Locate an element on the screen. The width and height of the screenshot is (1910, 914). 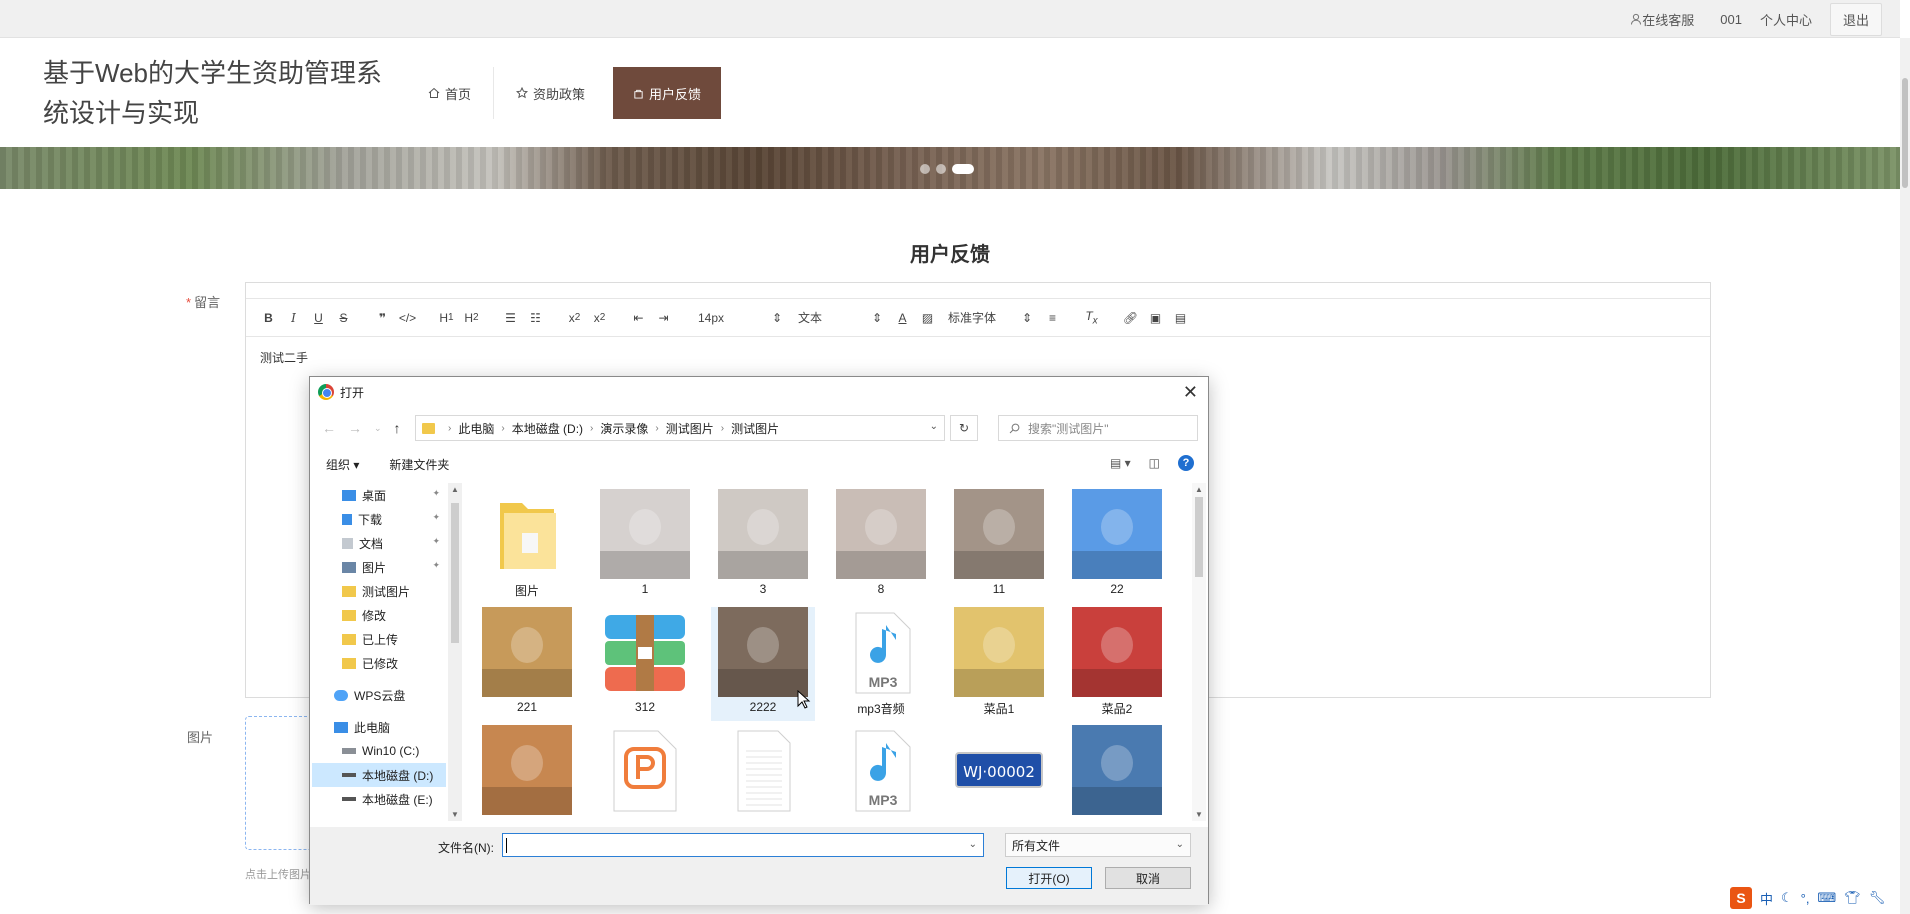
sidebar-item-pictures: 图片 ✦ is located at coordinates (379, 567).